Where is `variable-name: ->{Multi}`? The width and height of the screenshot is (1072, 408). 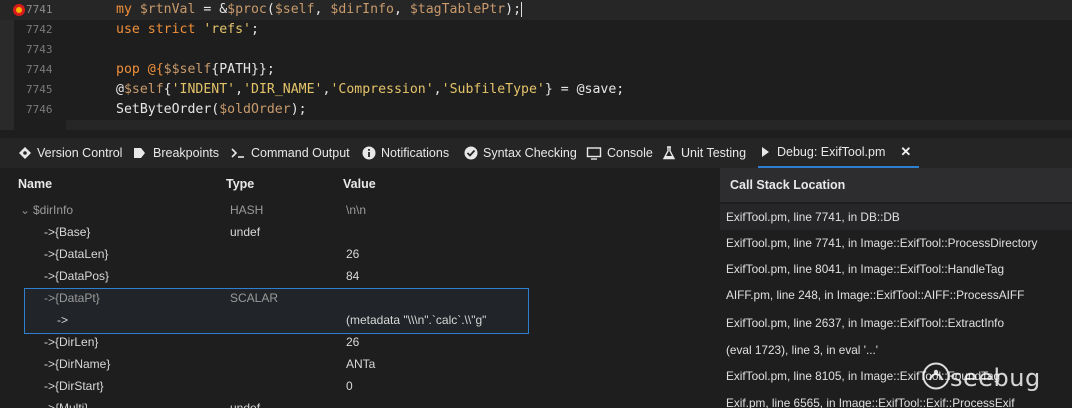
variable-name: ->{Multi} is located at coordinates (66, 404).